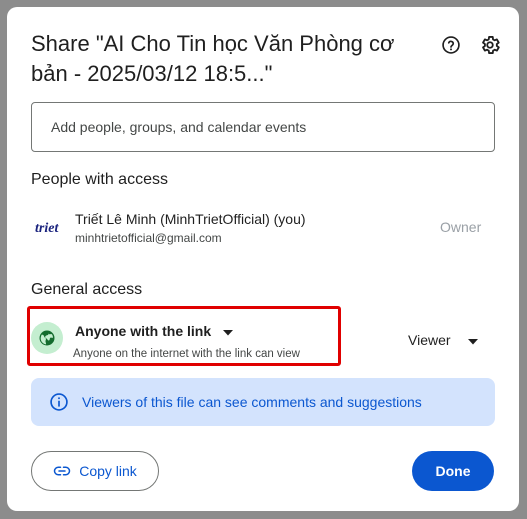 The image size is (527, 519). I want to click on info-icon, so click(59, 402).